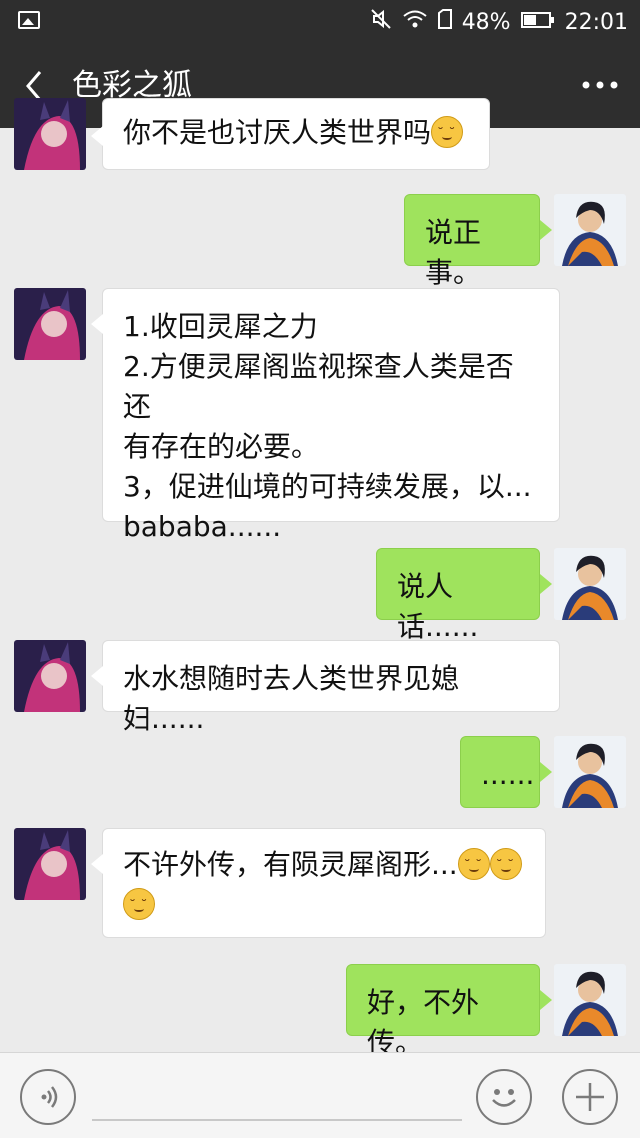 This screenshot has width=640, height=1138. I want to click on sly-face-emoji-icon, so click(447, 134).